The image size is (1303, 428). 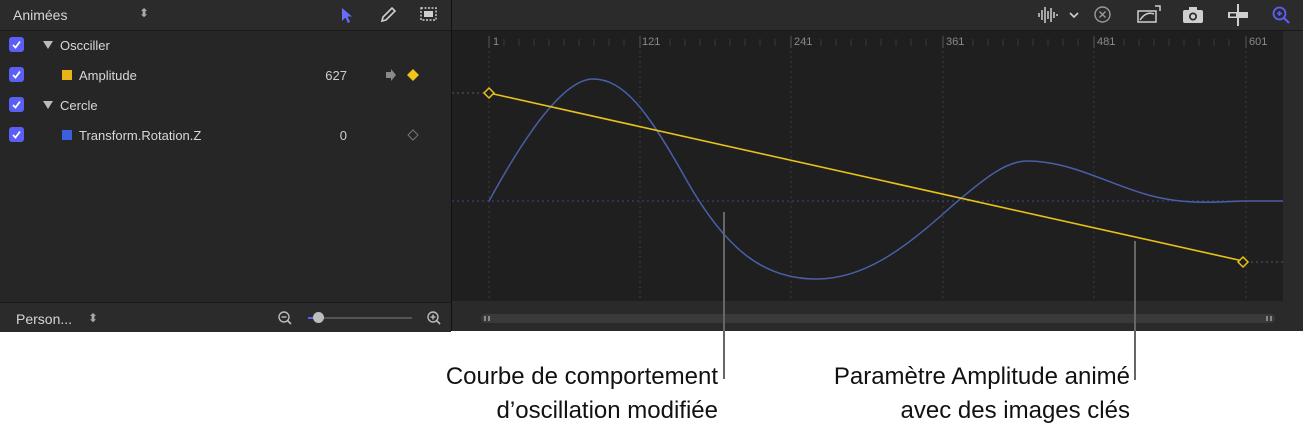 What do you see at coordinates (343, 135) in the screenshot?
I see `parameter-value: 0` at bounding box center [343, 135].